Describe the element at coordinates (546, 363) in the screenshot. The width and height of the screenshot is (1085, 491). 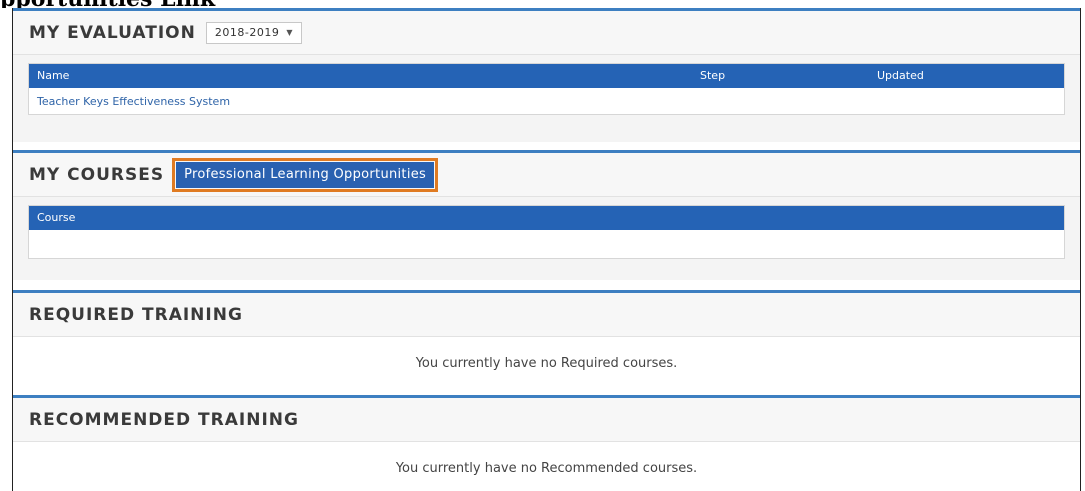
I see `required-empty-message: You currently have no Required courses.` at that location.